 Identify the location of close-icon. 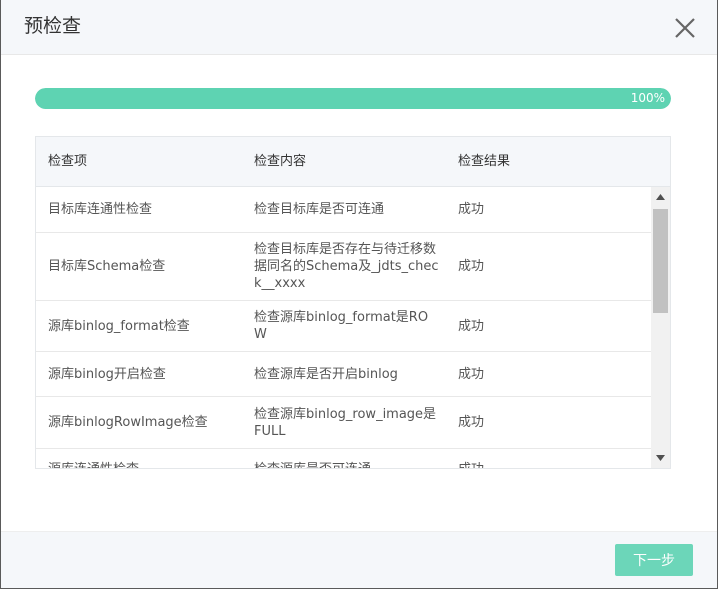
(685, 28).